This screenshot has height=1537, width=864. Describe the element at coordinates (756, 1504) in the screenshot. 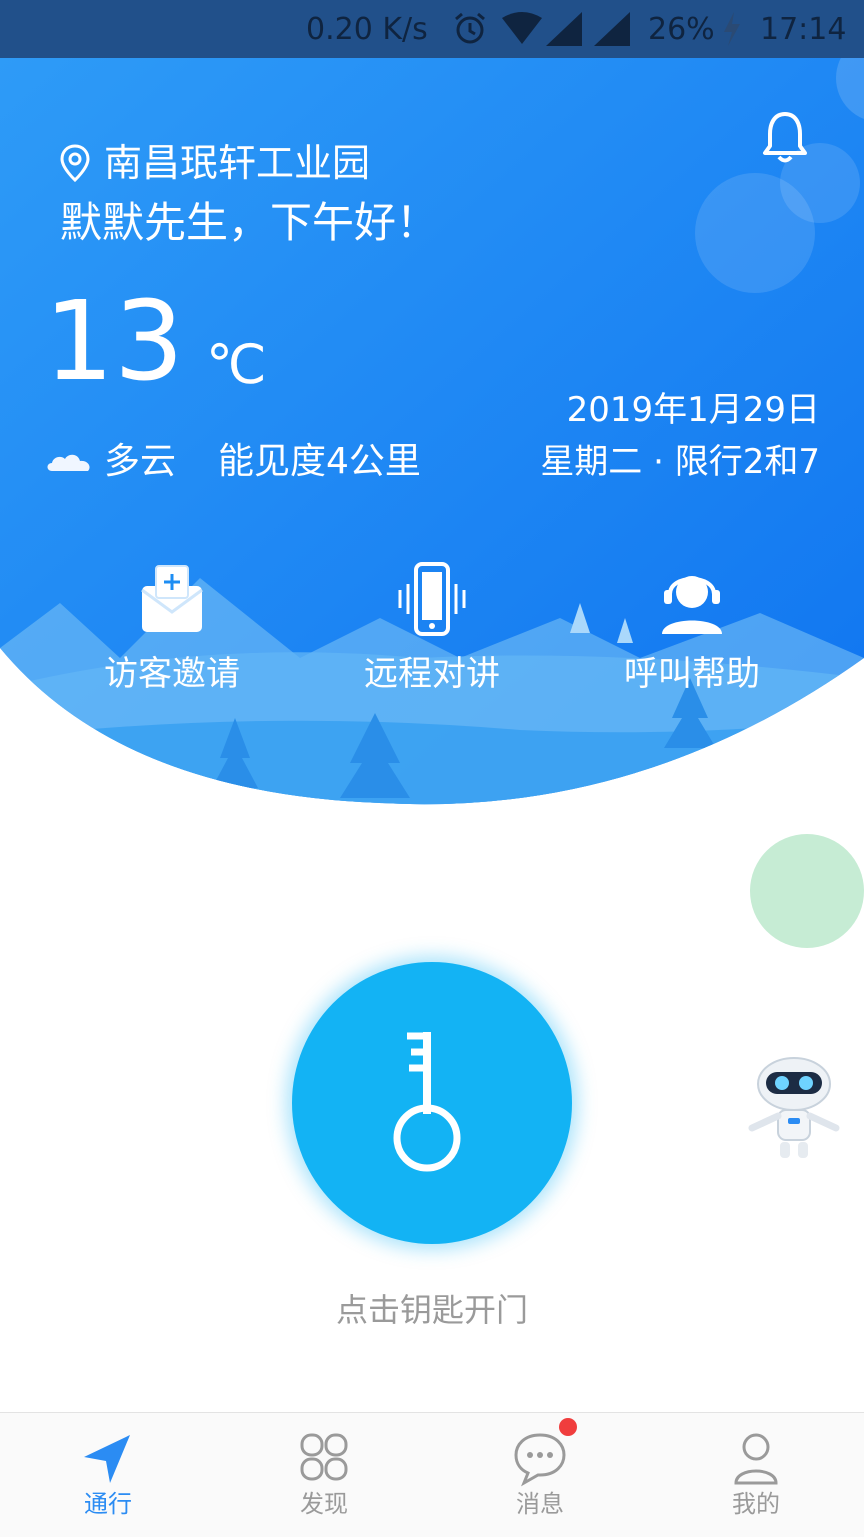

I see `tab-profile-label: 我的` at that location.